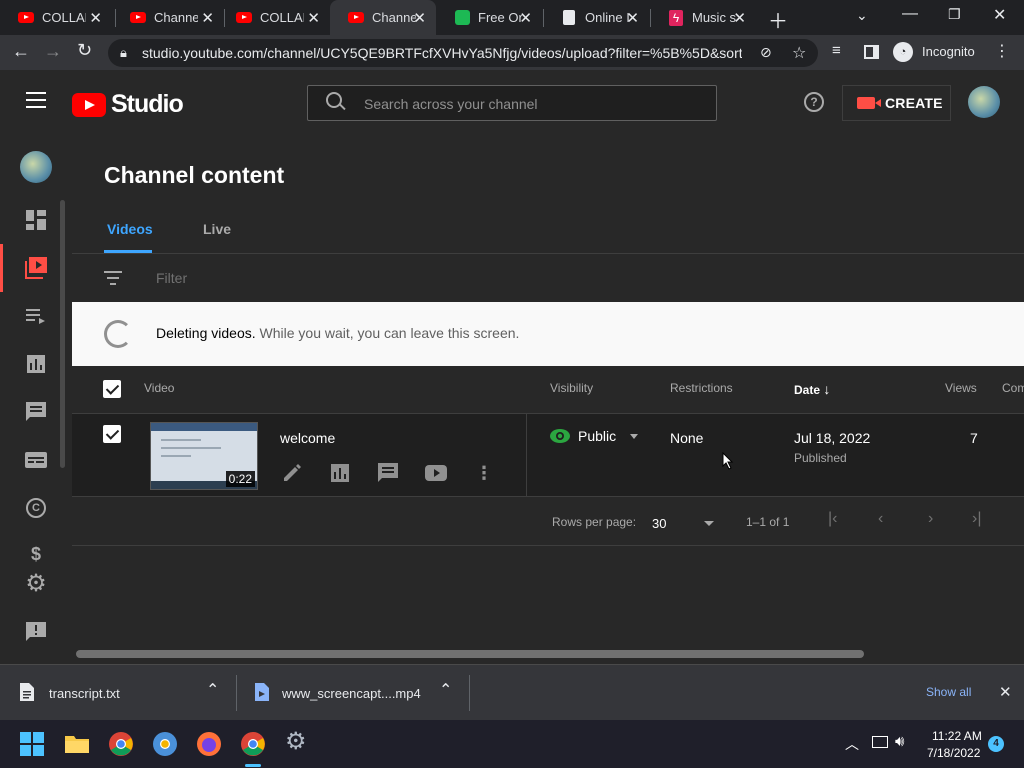 Image resolution: width=1024 pixels, height=768 pixels. Describe the element at coordinates (340, 473) in the screenshot. I see `video-analytics-icon` at that location.